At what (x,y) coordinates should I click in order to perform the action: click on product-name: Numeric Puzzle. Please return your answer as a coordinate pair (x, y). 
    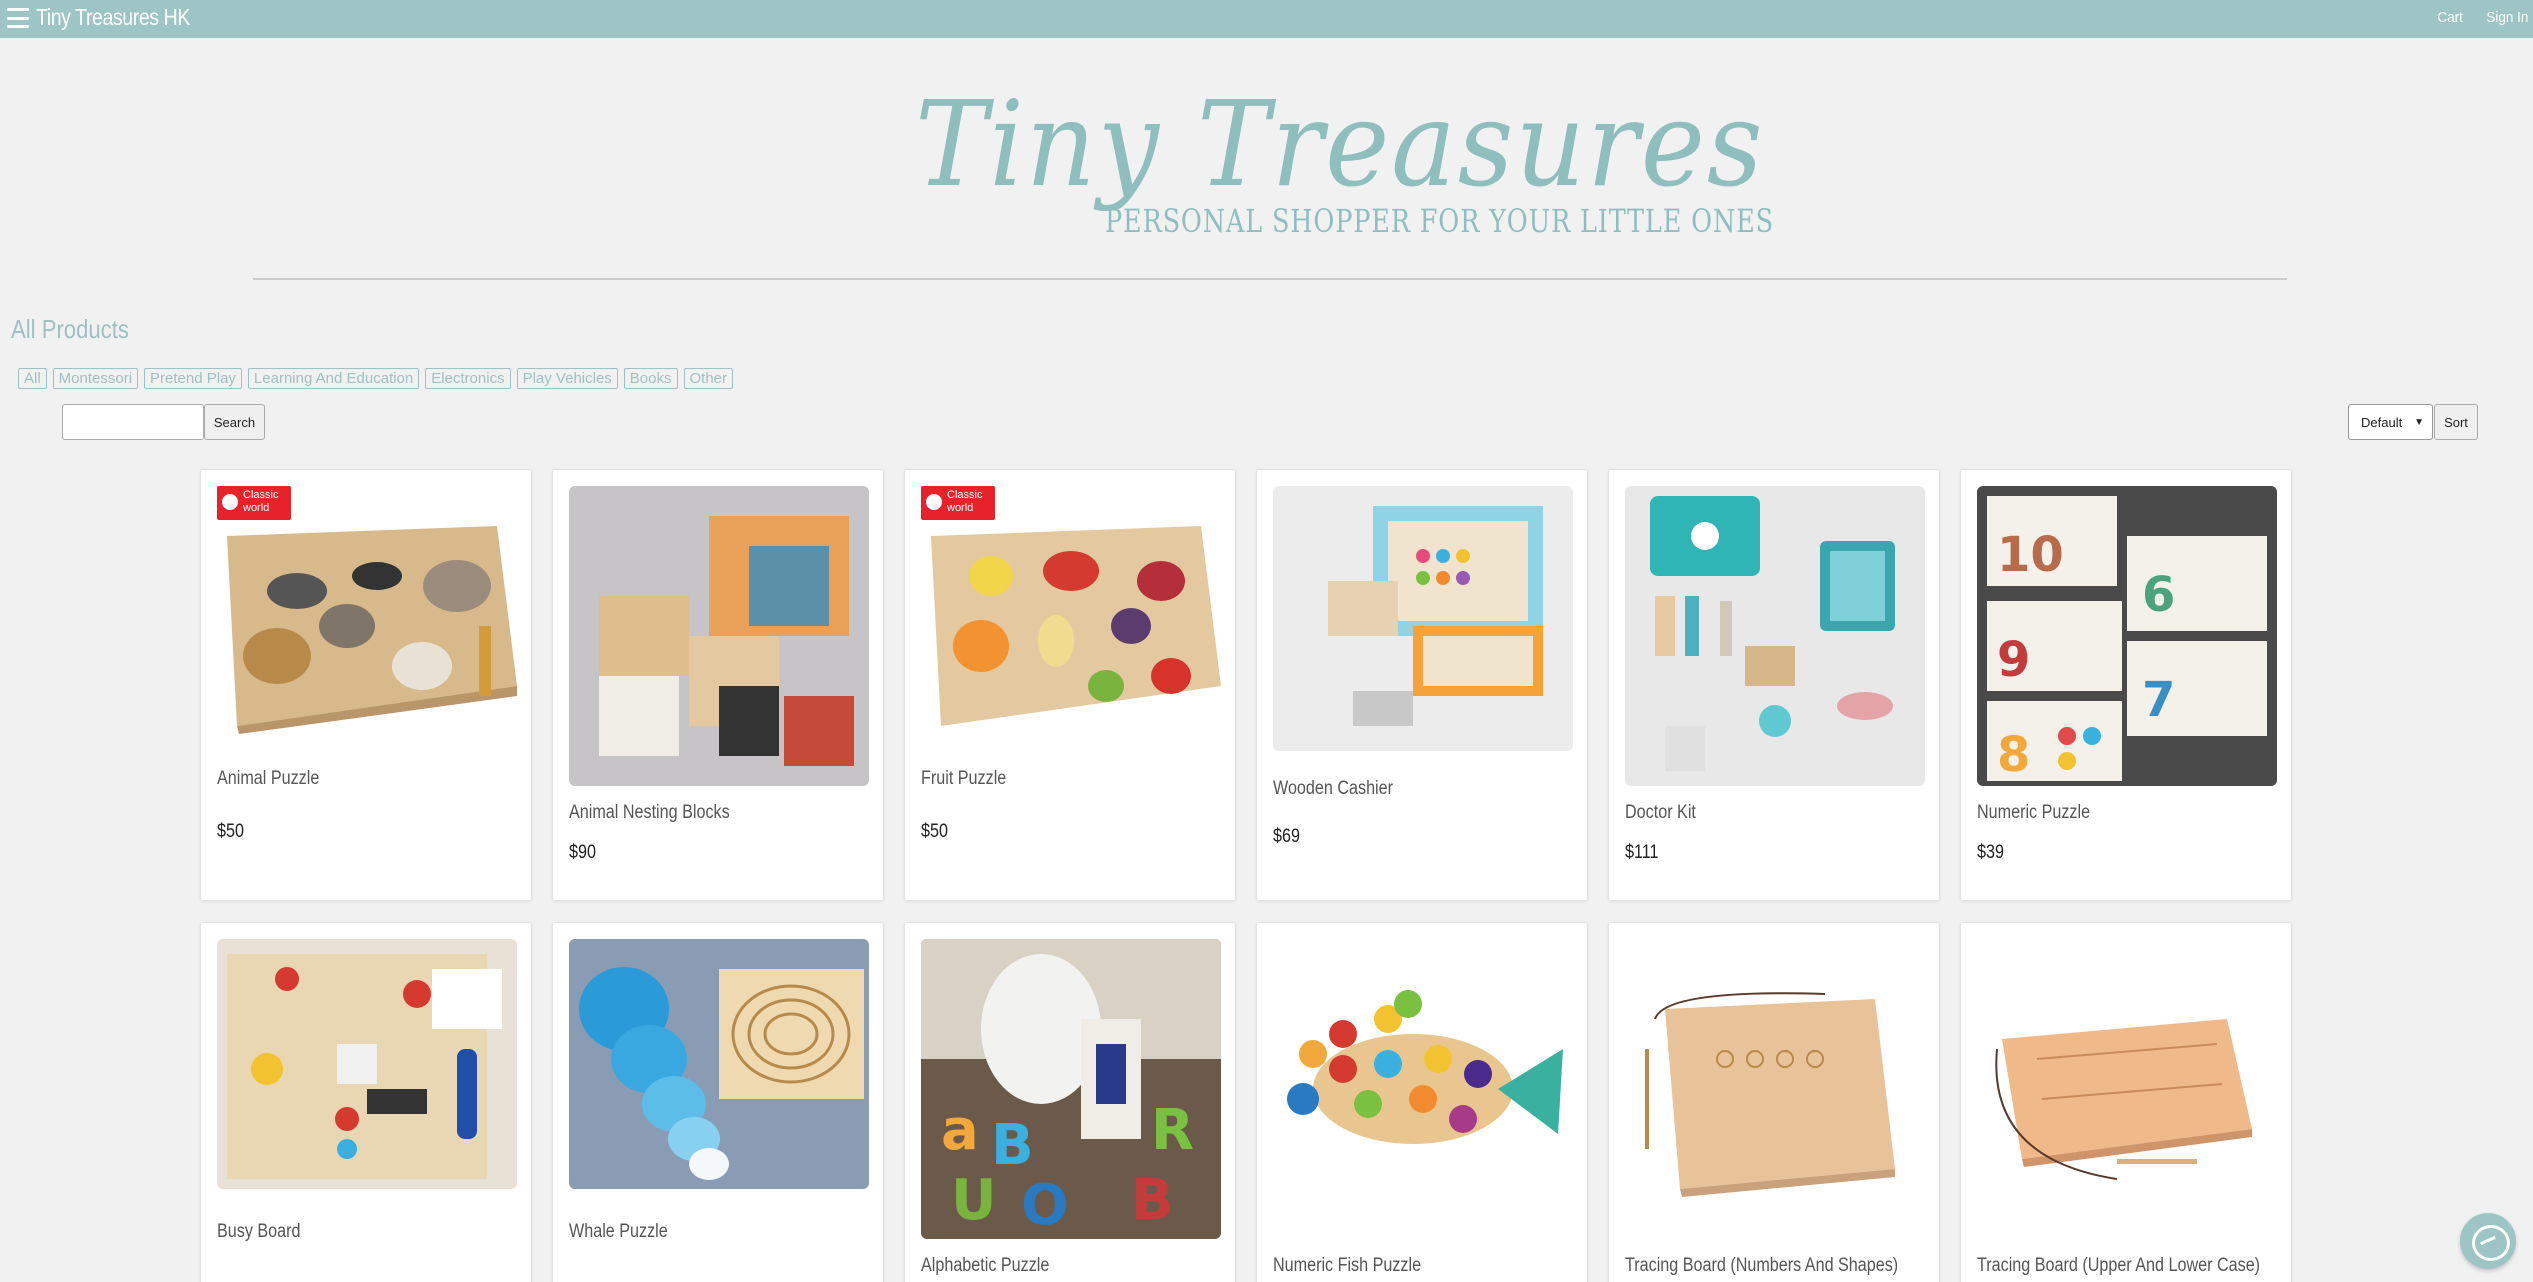
    Looking at the image, I should click on (2034, 812).